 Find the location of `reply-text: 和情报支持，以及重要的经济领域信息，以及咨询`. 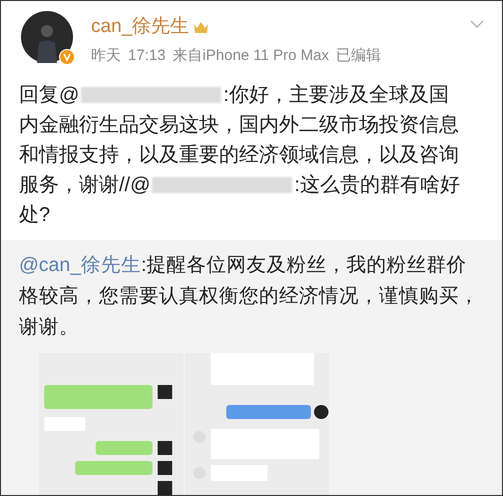

reply-text: 和情报支持，以及重要的经济领域信息，以及咨询 is located at coordinates (239, 155).